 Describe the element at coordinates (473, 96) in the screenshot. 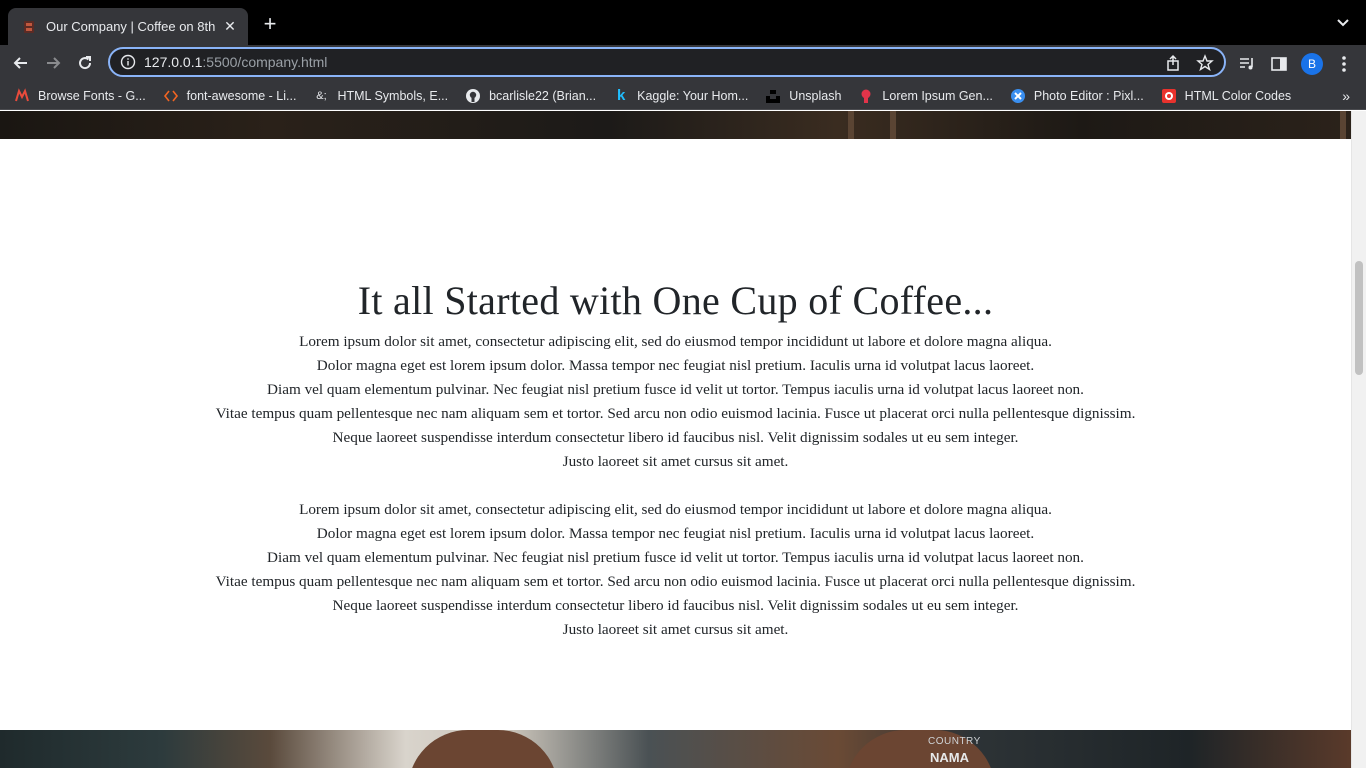

I see `github-icon` at that location.